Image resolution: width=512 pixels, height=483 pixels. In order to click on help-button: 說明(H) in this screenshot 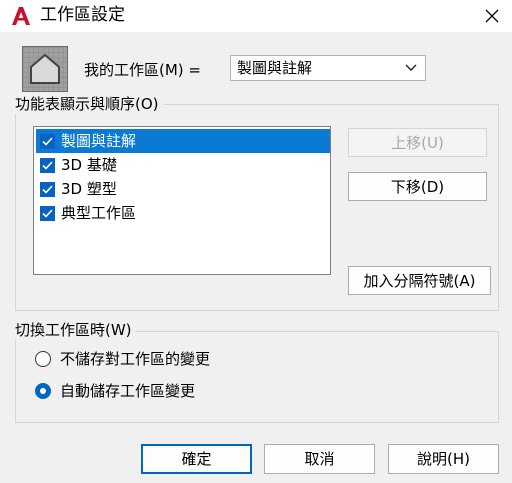, I will do `click(443, 459)`.